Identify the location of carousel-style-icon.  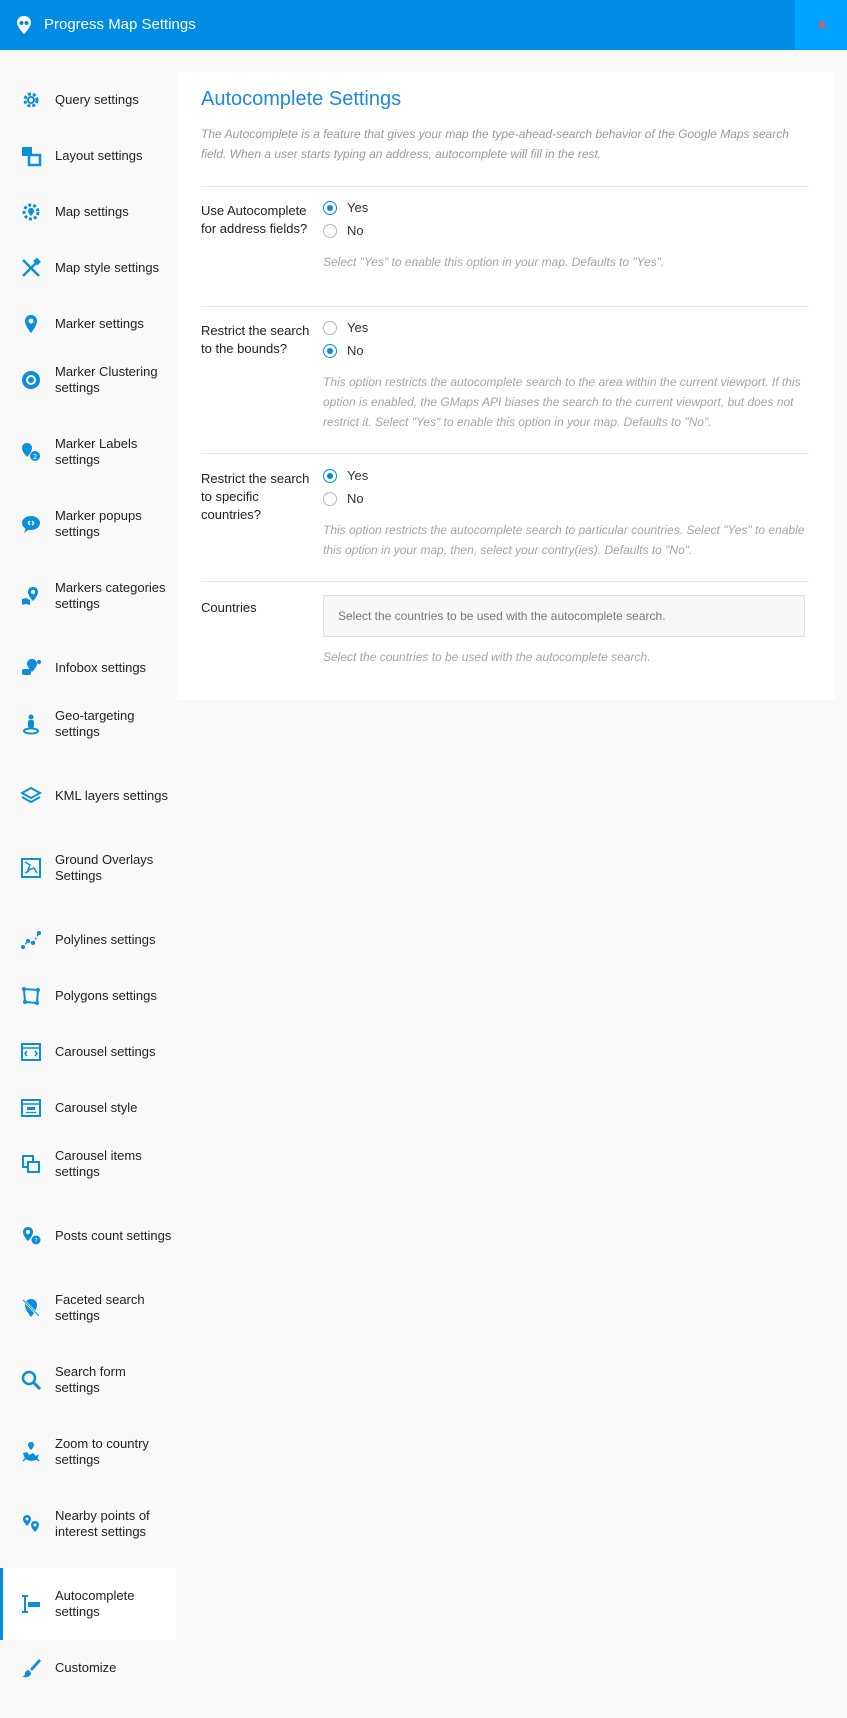
(31, 1108).